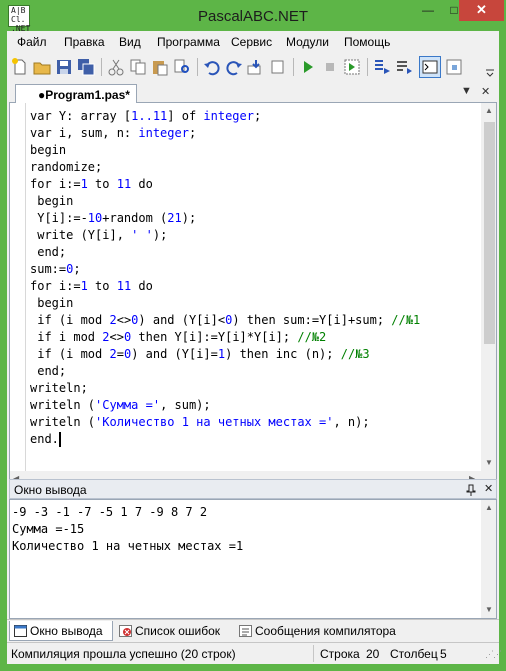 The height and width of the screenshot is (671, 506). I want to click on text-caret, so click(59, 439).